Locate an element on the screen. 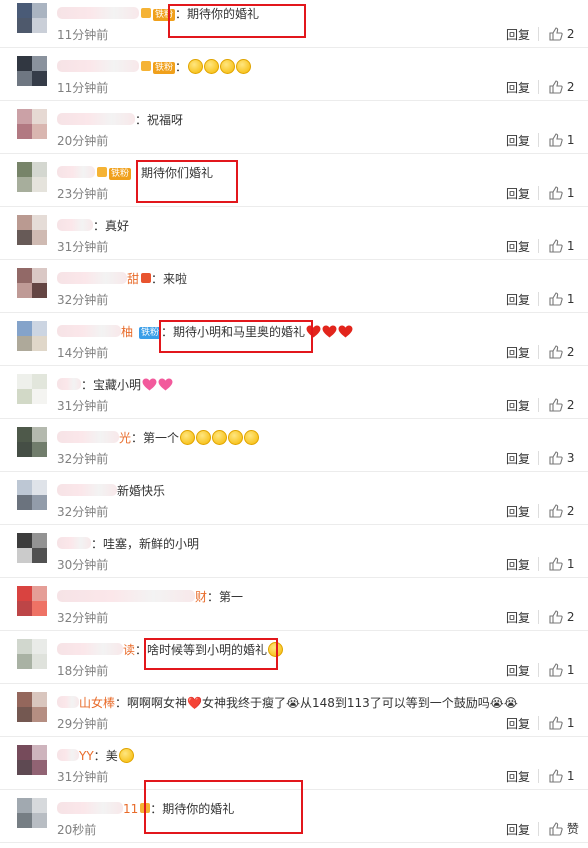 This screenshot has height=848, width=588. like-count: 3 is located at coordinates (570, 458).